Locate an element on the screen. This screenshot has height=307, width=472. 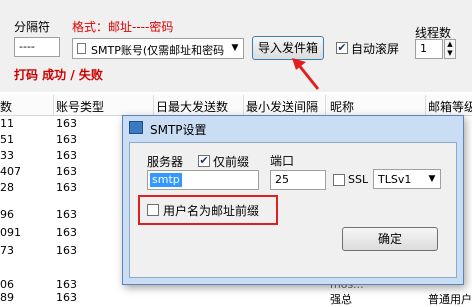
header-daily-max: 日最大发送数 is located at coordinates (192, 106).